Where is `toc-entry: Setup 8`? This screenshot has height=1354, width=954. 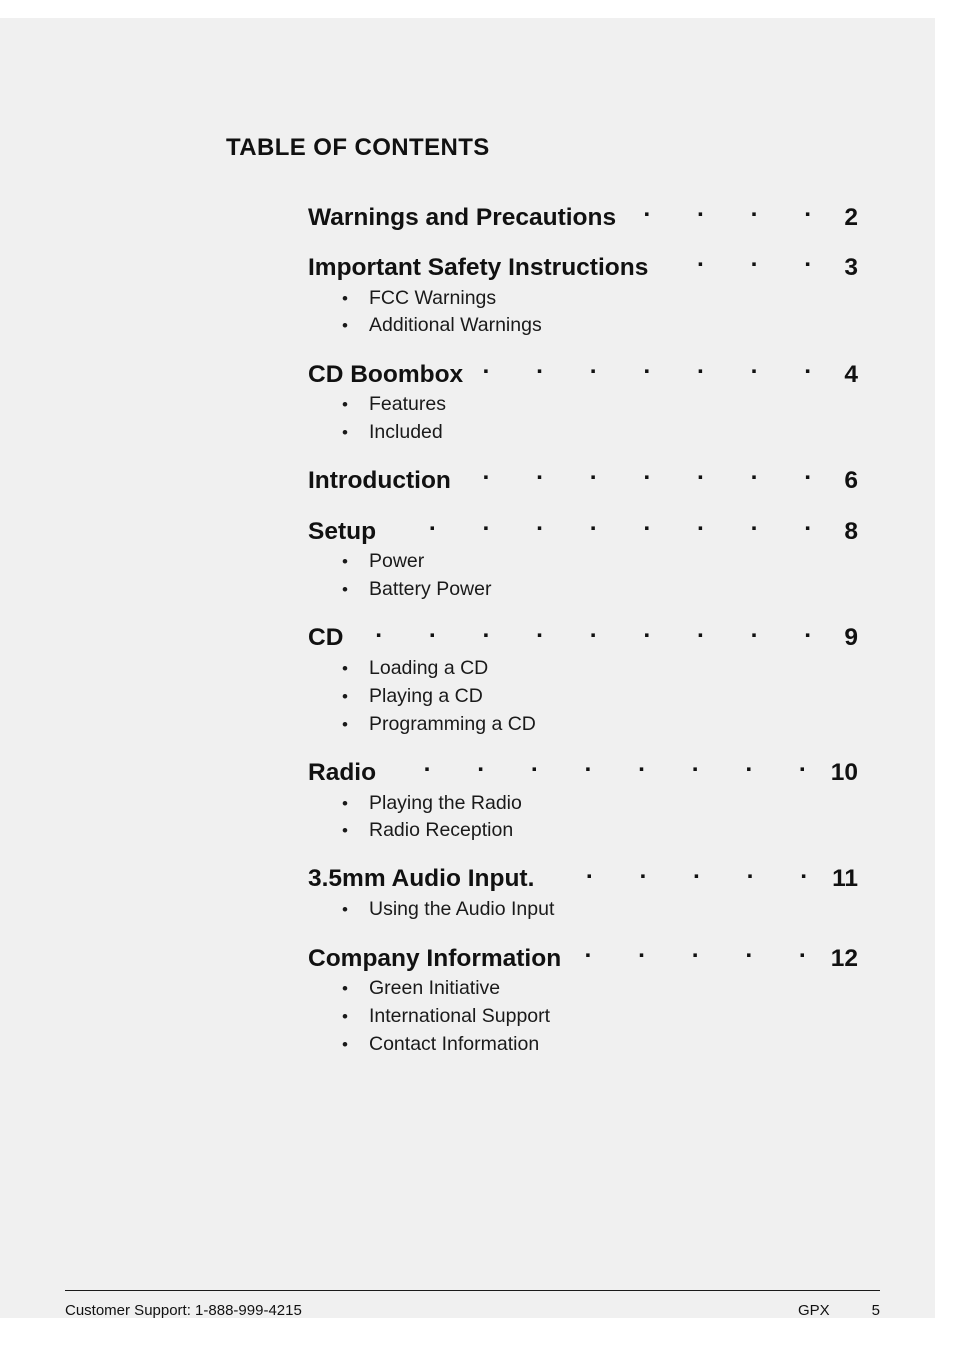
toc-entry: Setup 8 is located at coordinates (583, 530).